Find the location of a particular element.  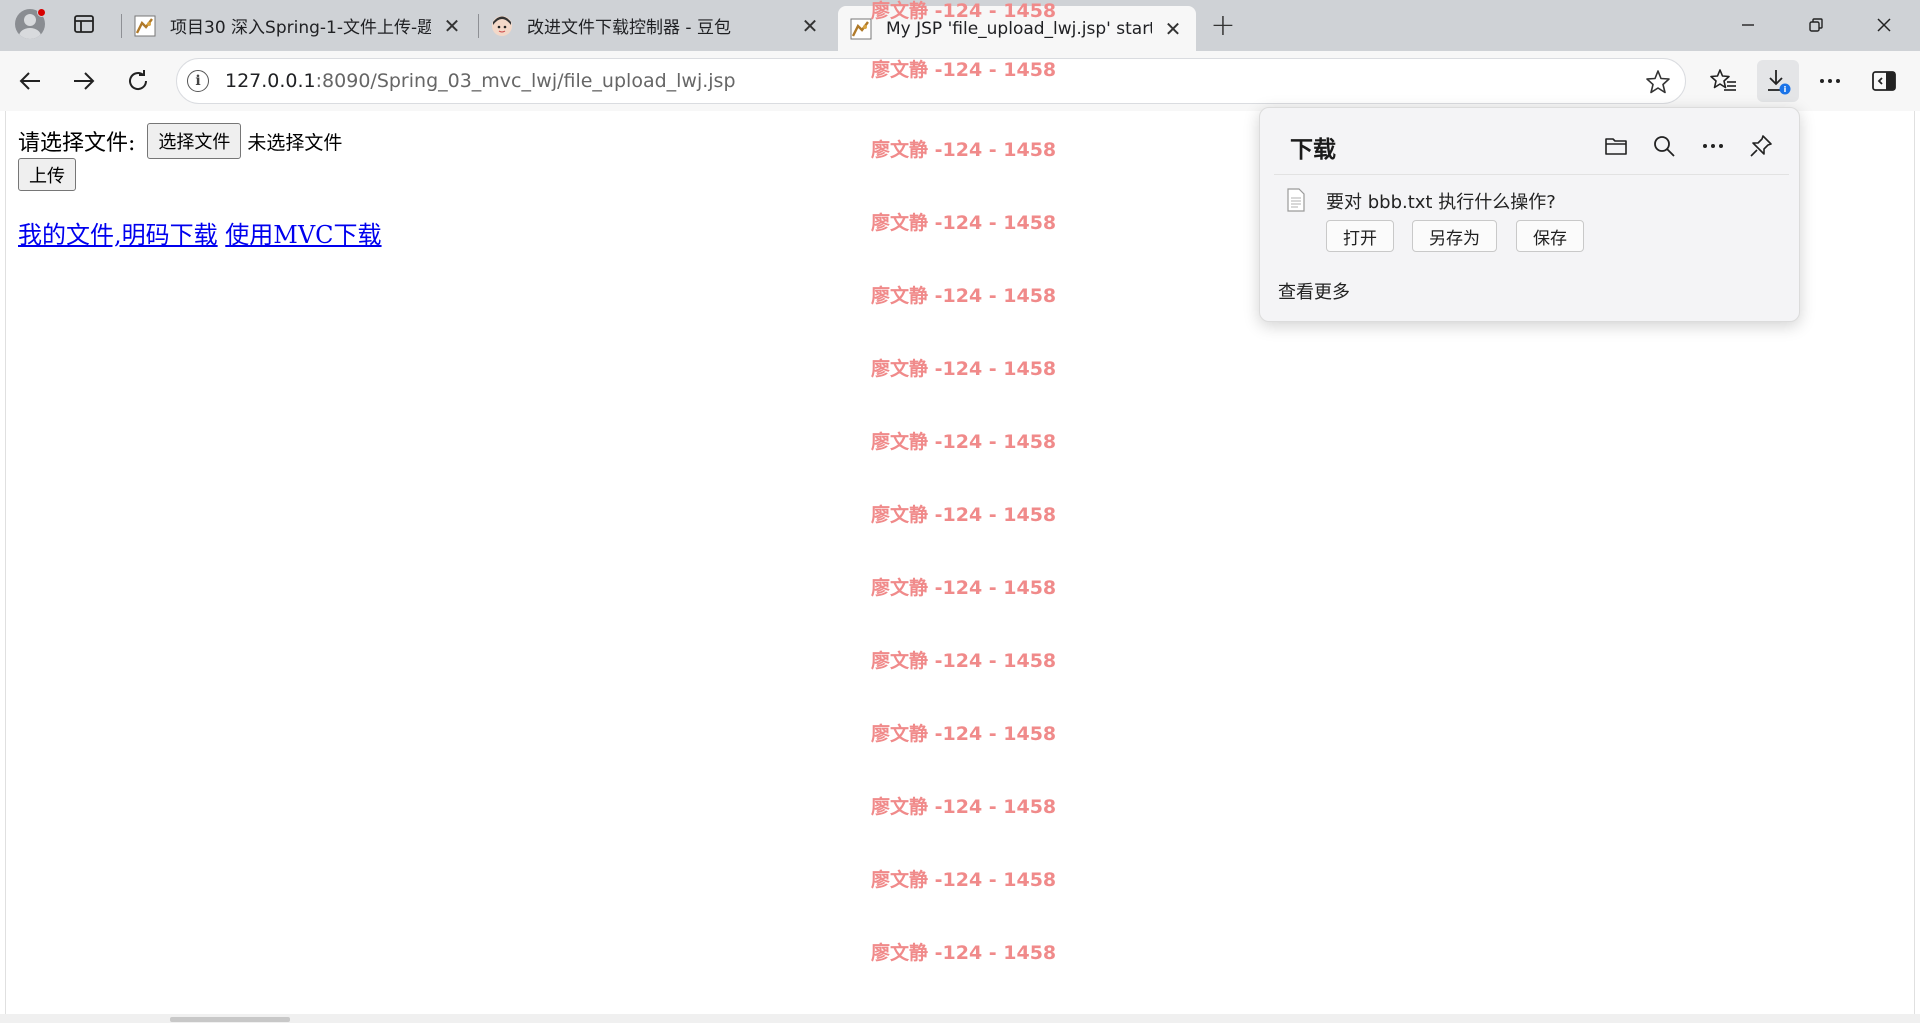

forward-button is located at coordinates (84, 81).